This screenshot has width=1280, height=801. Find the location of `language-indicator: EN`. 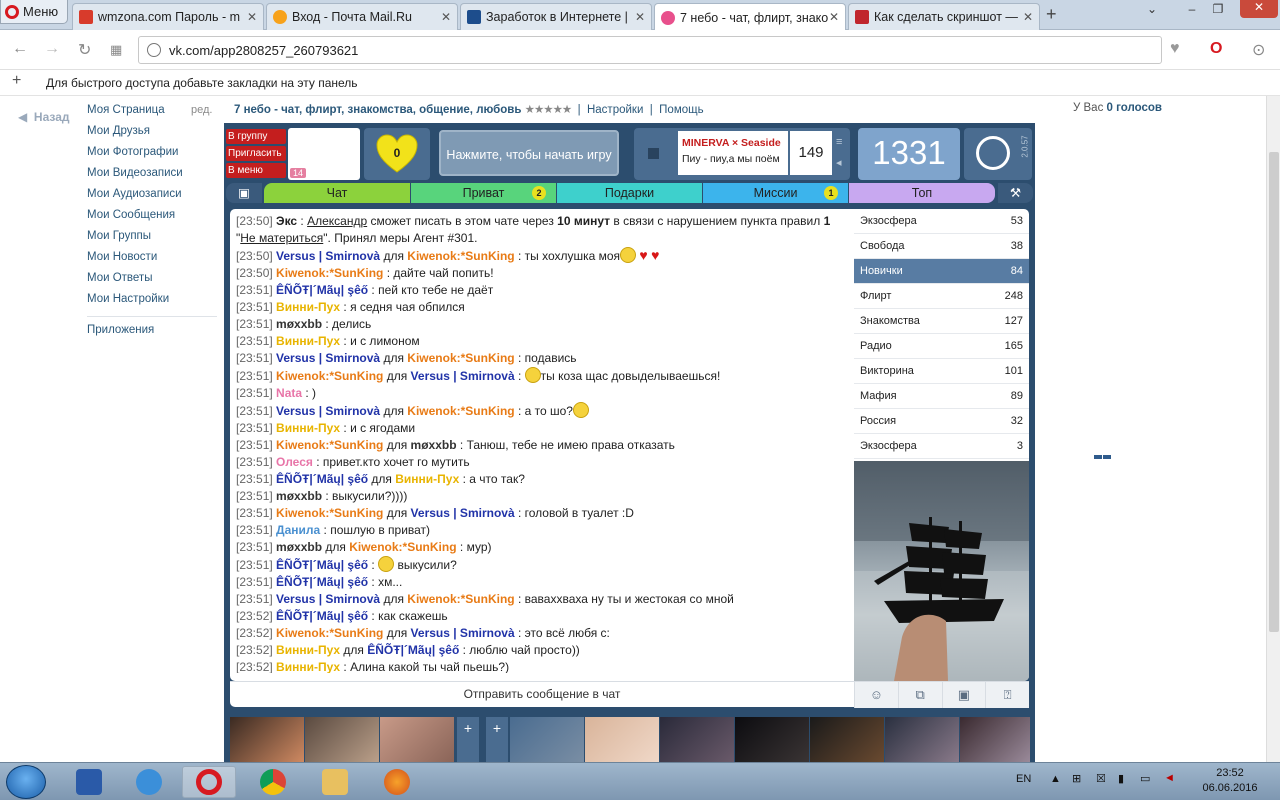

language-indicator: EN is located at coordinates (1023, 779).